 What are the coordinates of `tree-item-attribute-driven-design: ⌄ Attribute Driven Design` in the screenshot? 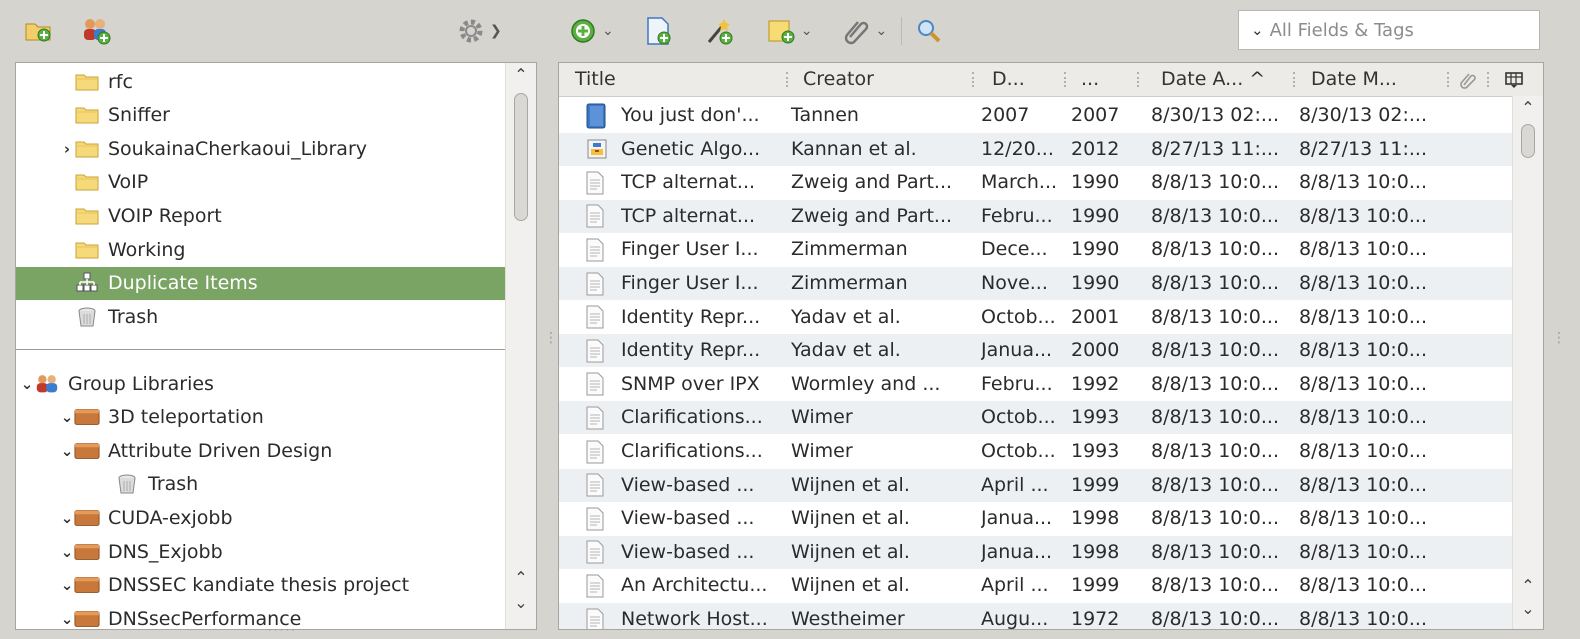 It's located at (261, 450).